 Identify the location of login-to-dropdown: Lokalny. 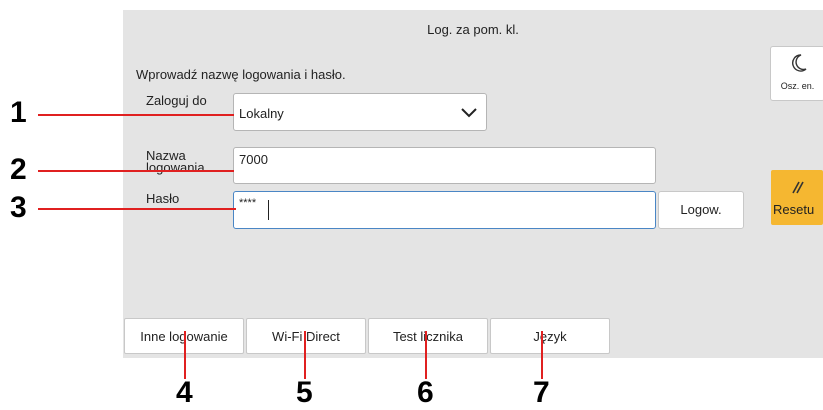
(360, 112).